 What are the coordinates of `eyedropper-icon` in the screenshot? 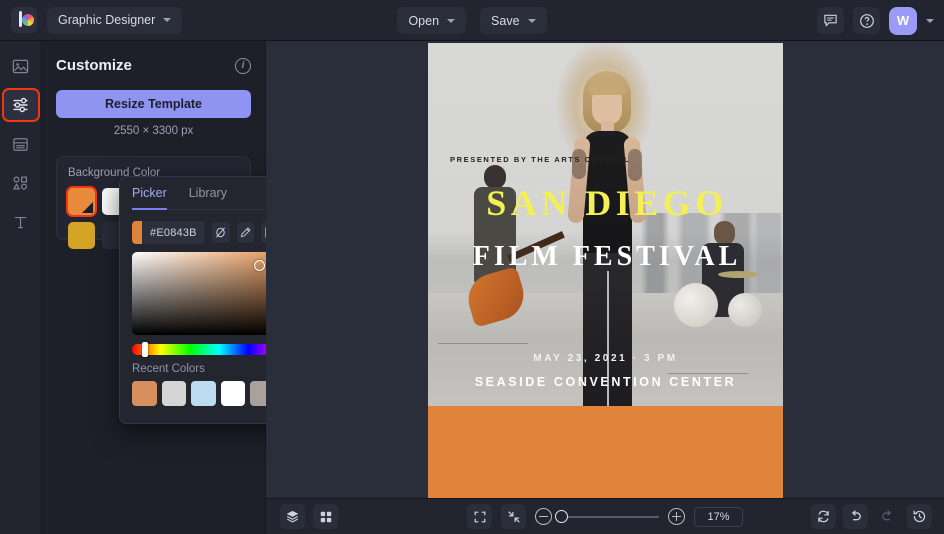 It's located at (245, 232).